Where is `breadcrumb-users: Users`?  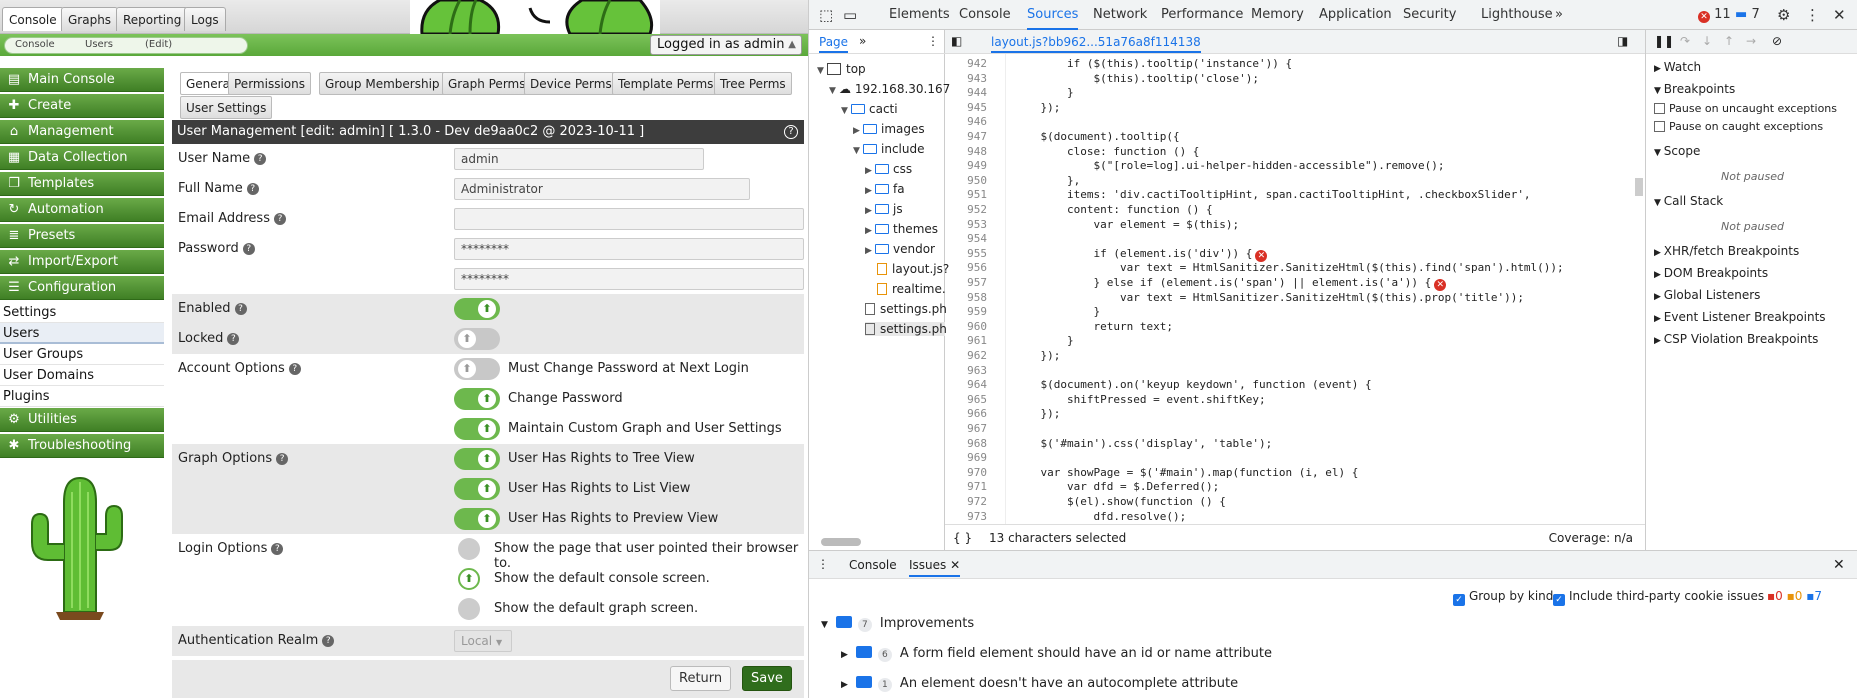 breadcrumb-users: Users is located at coordinates (99, 44).